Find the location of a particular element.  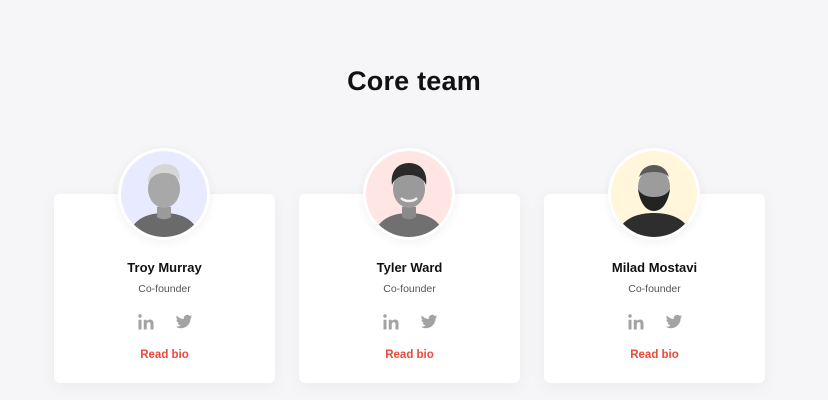

section-title: Core team is located at coordinates (414, 81).